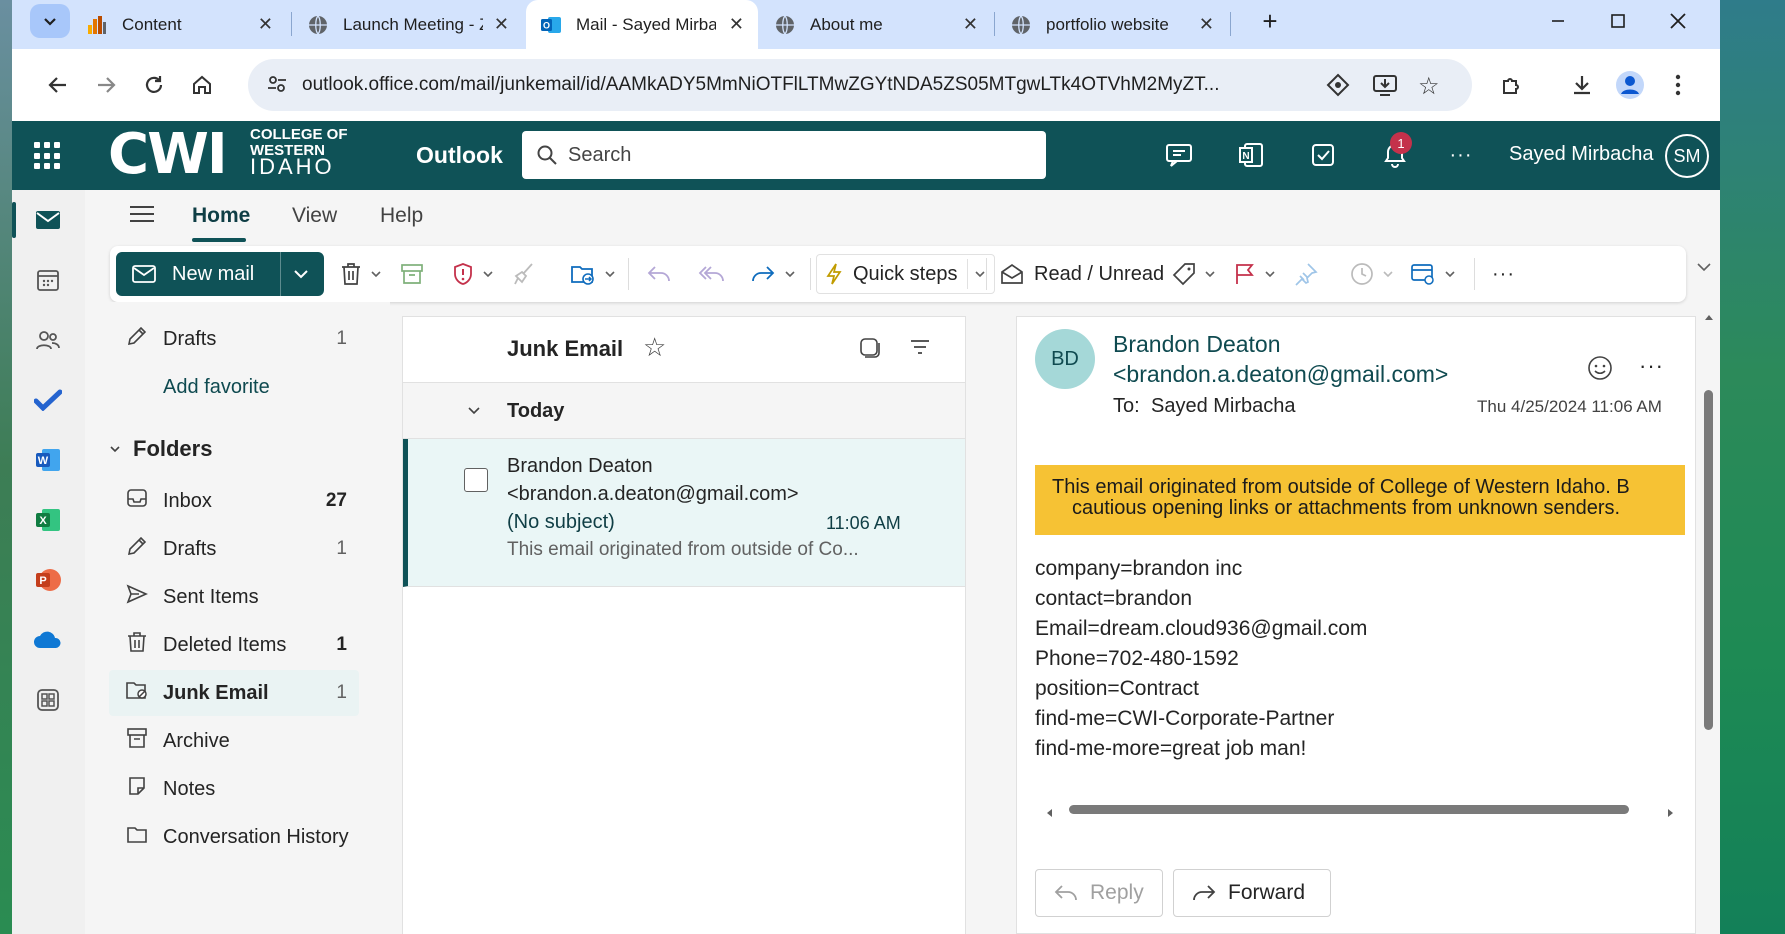 The width and height of the screenshot is (1785, 934). Describe the element at coordinates (1503, 274) in the screenshot. I see `more-commands-button: ···` at that location.